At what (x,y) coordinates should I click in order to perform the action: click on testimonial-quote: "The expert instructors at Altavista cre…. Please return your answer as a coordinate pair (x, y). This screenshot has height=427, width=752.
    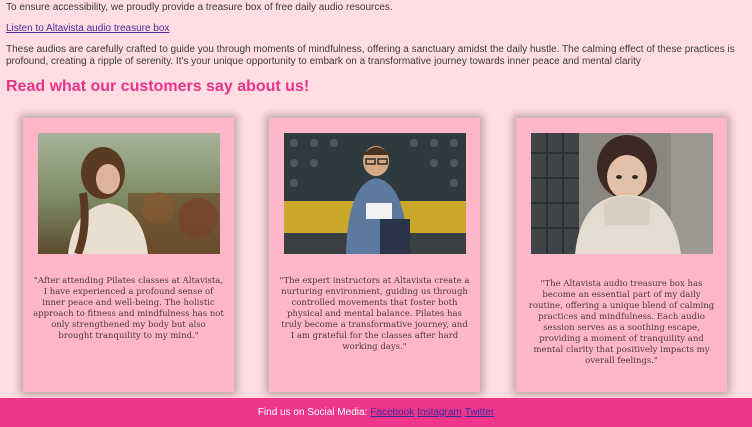
    Looking at the image, I should click on (374, 314).